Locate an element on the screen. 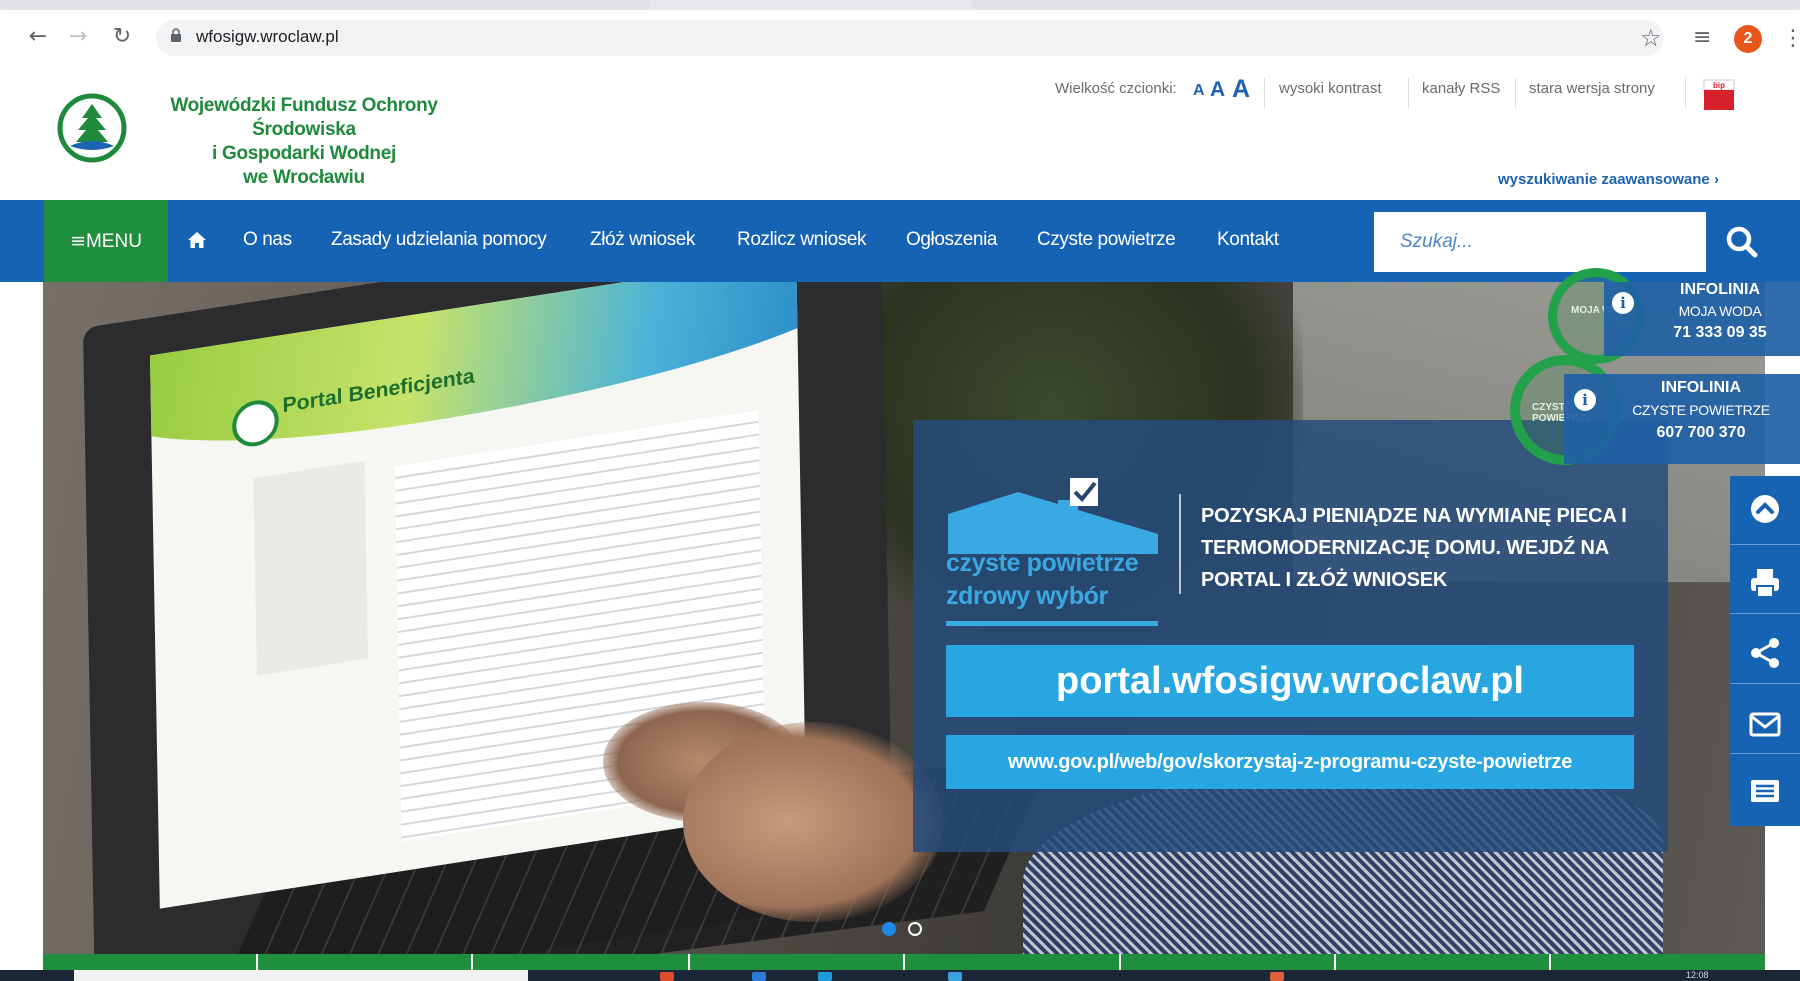 The height and width of the screenshot is (981, 1800). nav-item-rozlicz-wniosek: Rozlicz wniosek is located at coordinates (802, 240).